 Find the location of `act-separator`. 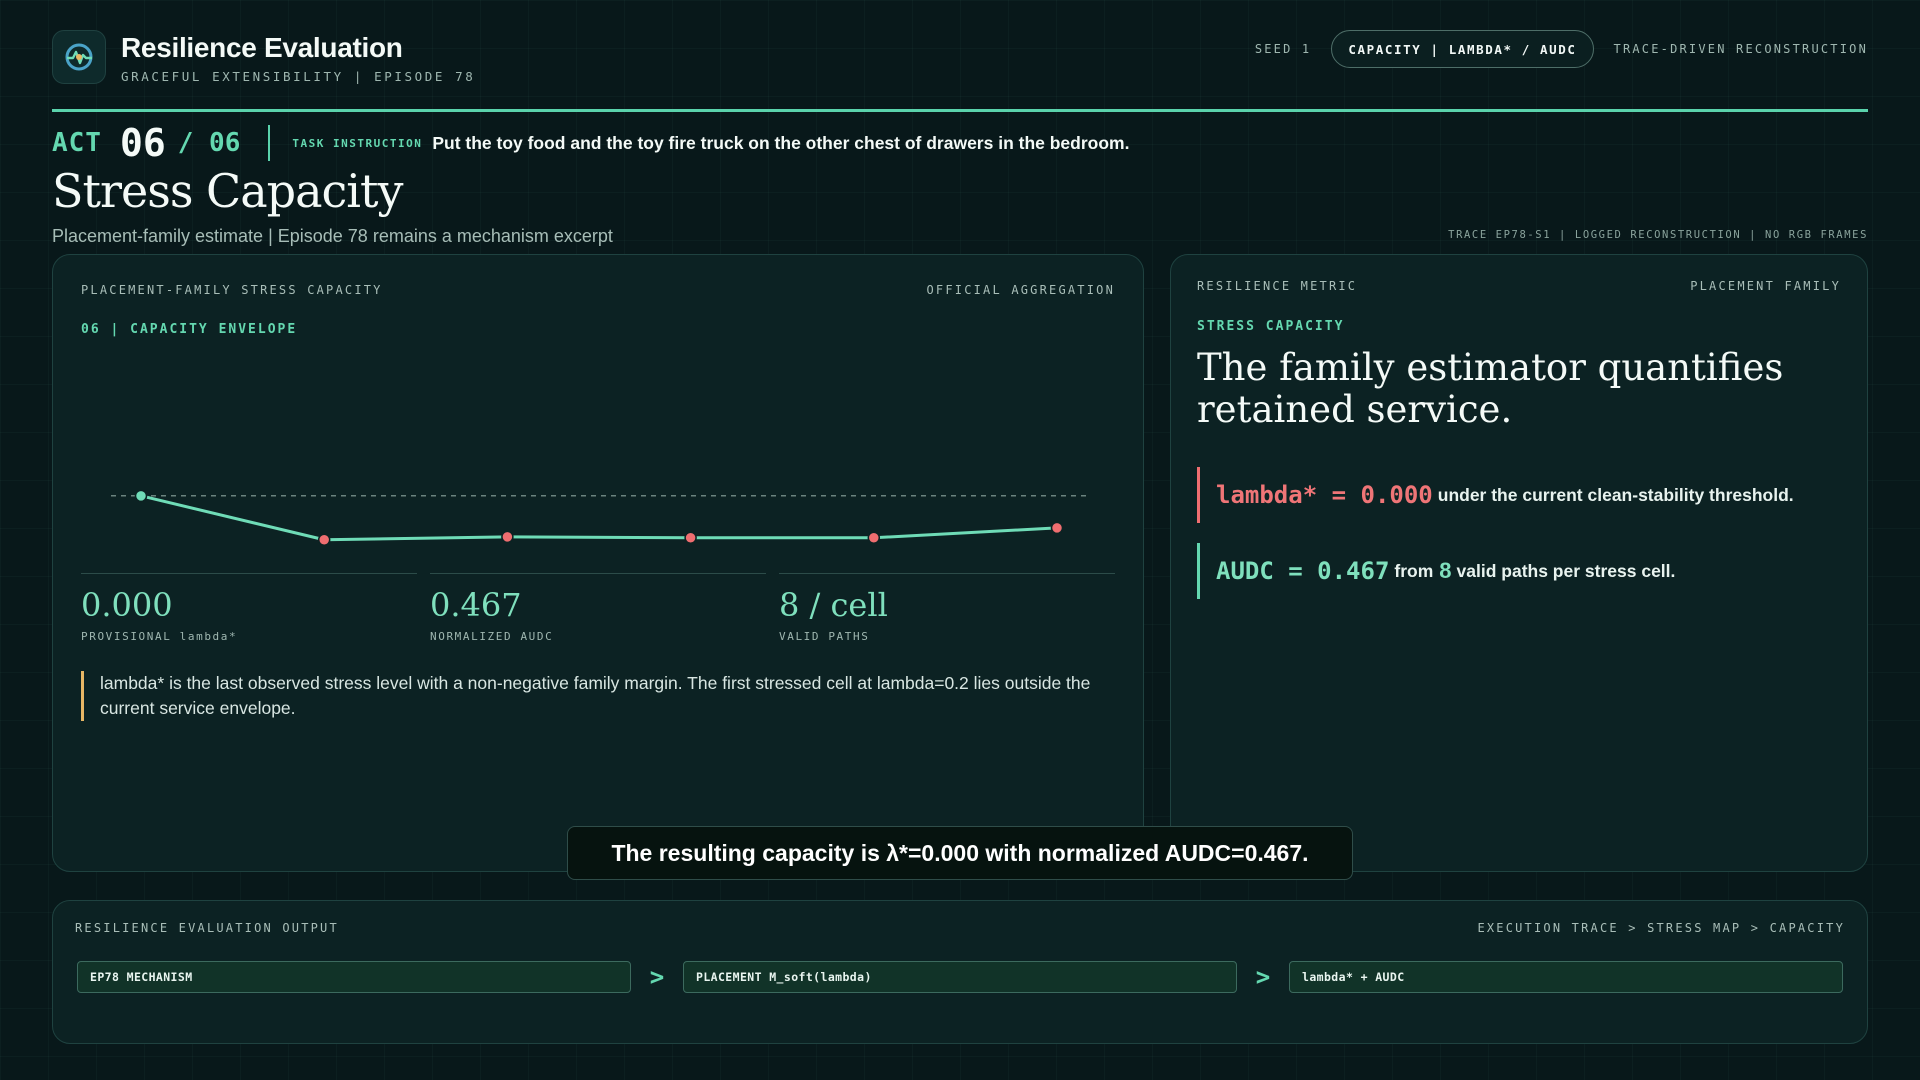

act-separator is located at coordinates (269, 143).